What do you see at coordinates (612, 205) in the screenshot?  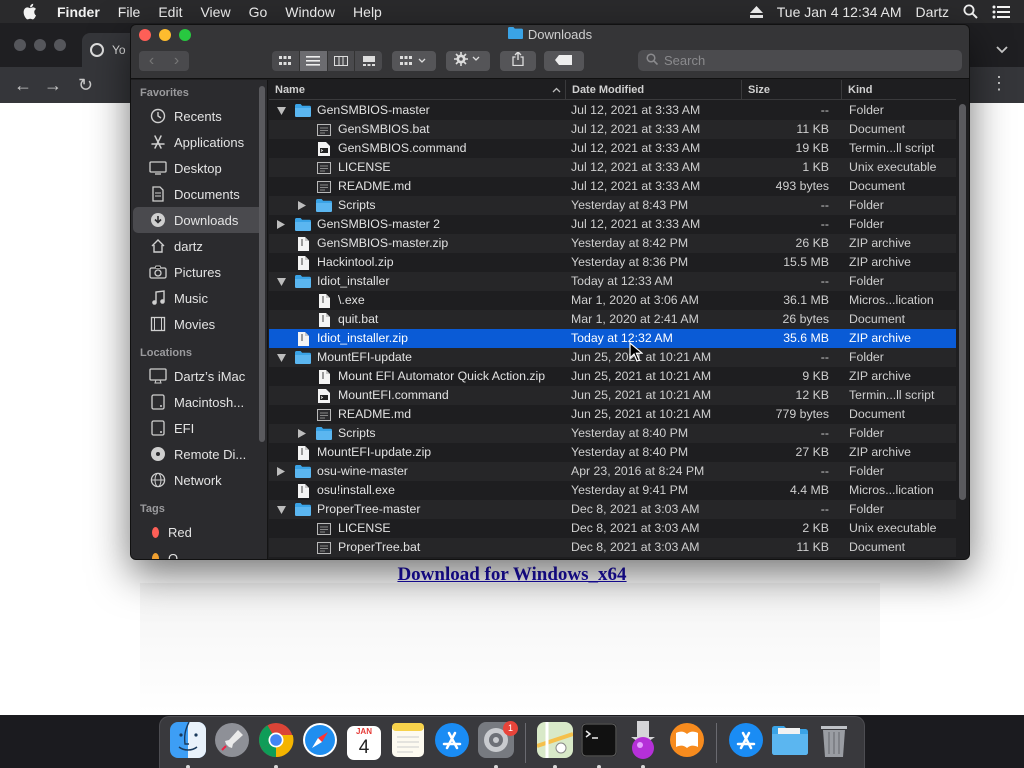 I see `file-row: Scripts Yesterday at 8:43 PM -- Folder` at bounding box center [612, 205].